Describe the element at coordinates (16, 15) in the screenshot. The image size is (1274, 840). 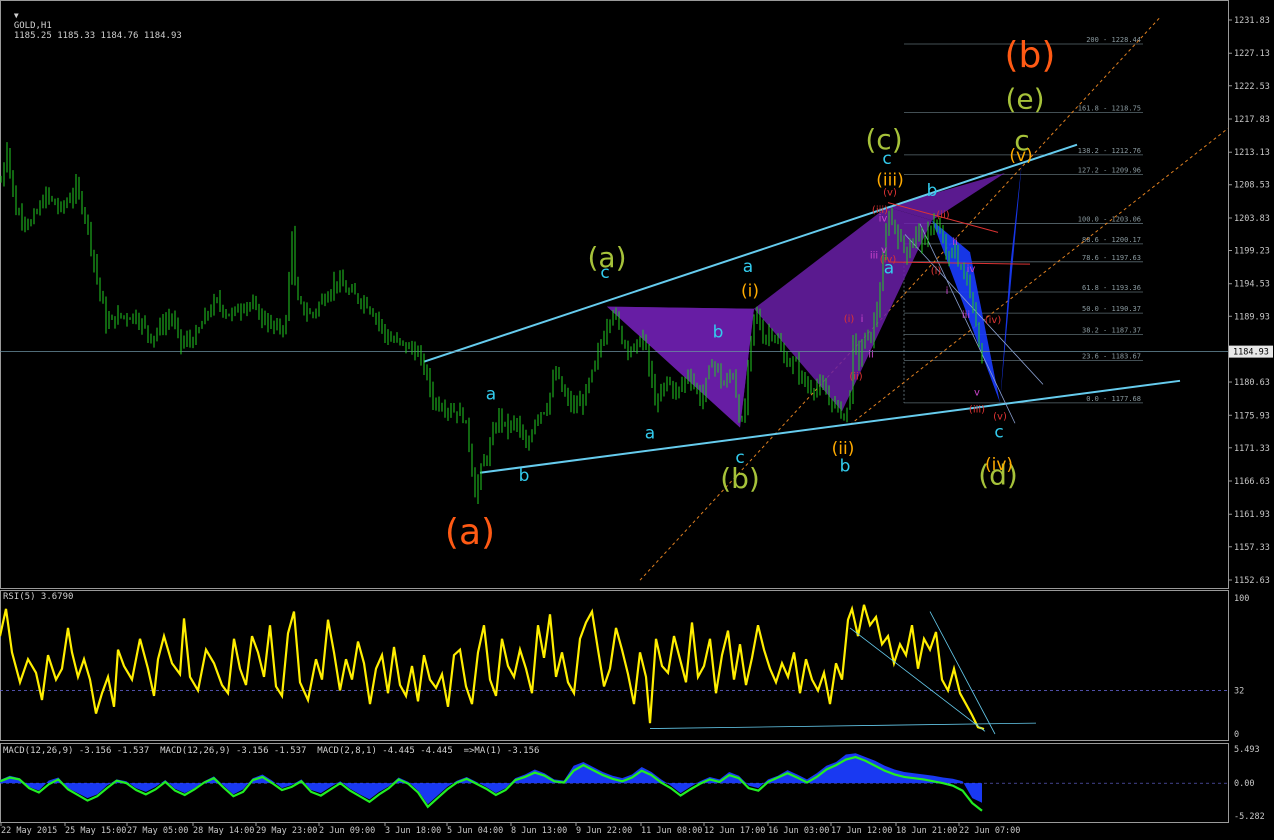
I see `symbol-dropdown-icon: ▼` at that location.